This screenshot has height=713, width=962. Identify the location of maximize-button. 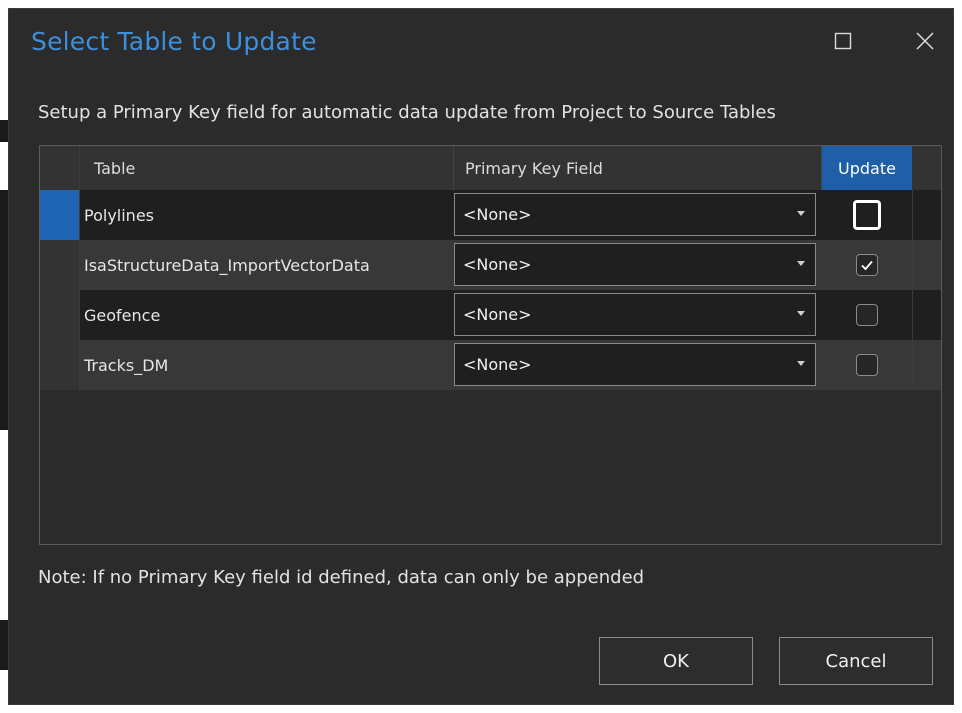
(843, 41).